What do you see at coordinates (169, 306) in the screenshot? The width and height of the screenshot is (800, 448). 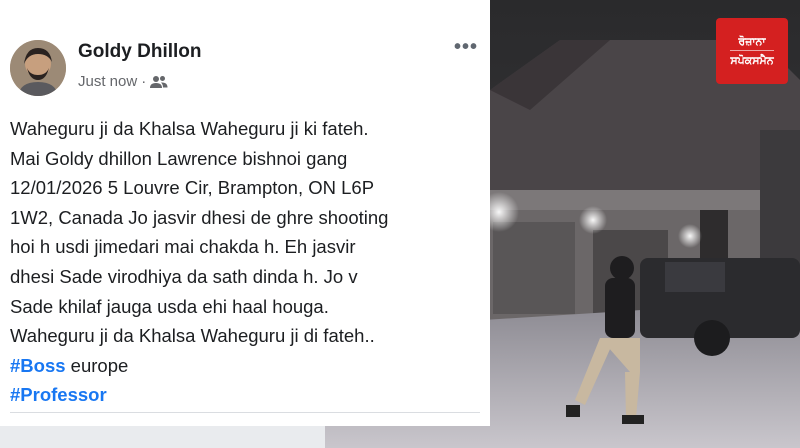 I see `post-line: Sade khilaf jauga usda ehi haal houga.` at bounding box center [169, 306].